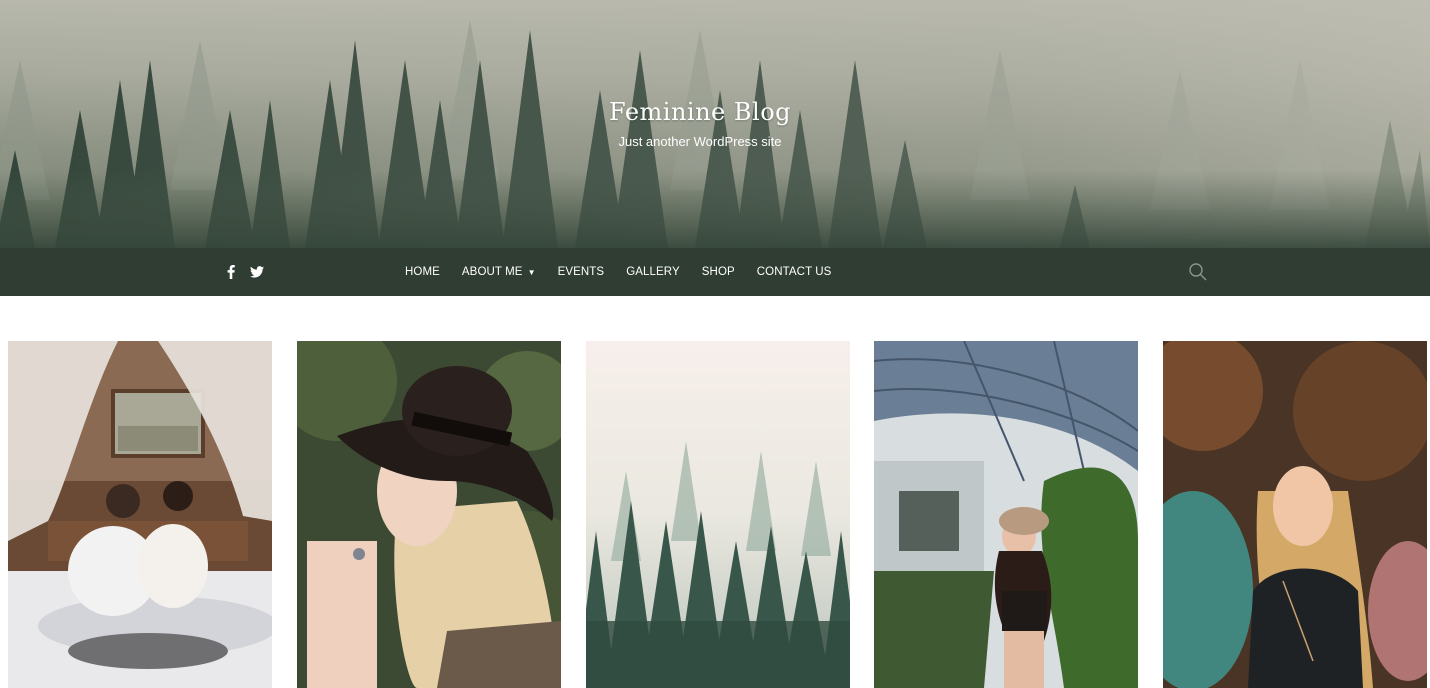 Image resolution: width=1430 pixels, height=688 pixels. I want to click on greenhouse-woman-photo, so click(1006, 514).